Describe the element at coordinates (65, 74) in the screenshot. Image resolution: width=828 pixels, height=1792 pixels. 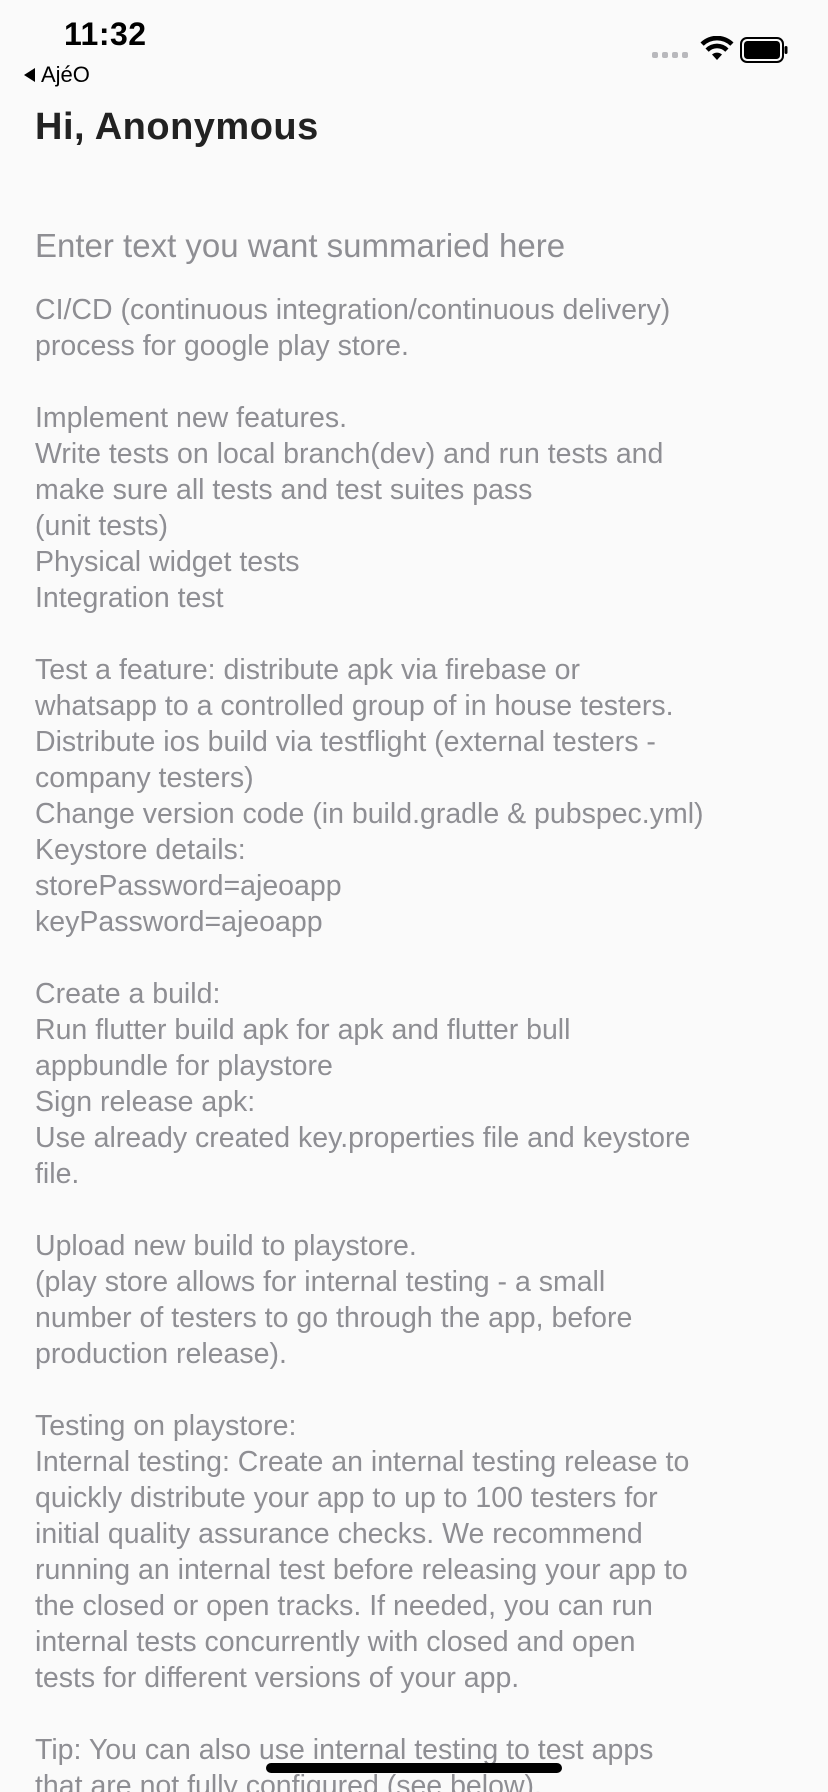
I see `back-label: AjéO` at that location.